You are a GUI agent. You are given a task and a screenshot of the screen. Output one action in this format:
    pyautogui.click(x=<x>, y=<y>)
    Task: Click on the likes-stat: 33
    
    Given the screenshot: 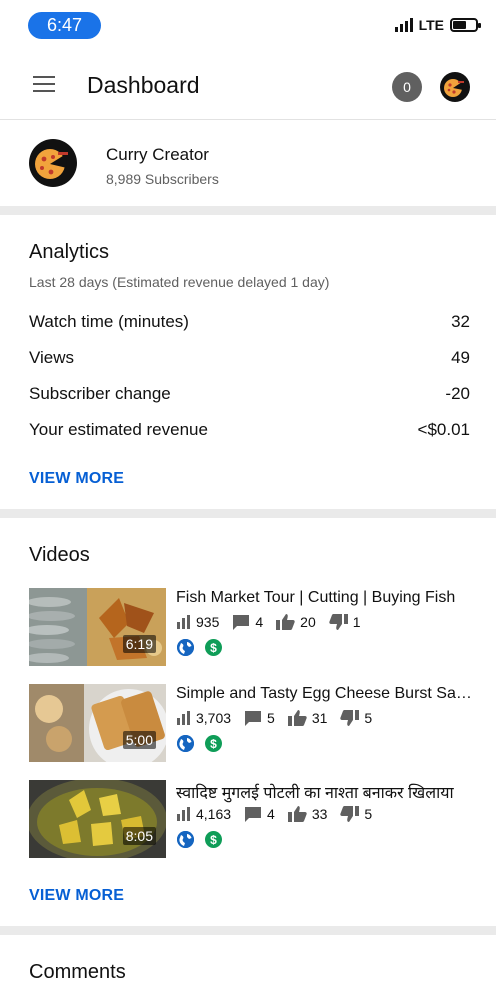 What is the action you would take?
    pyautogui.click(x=307, y=814)
    